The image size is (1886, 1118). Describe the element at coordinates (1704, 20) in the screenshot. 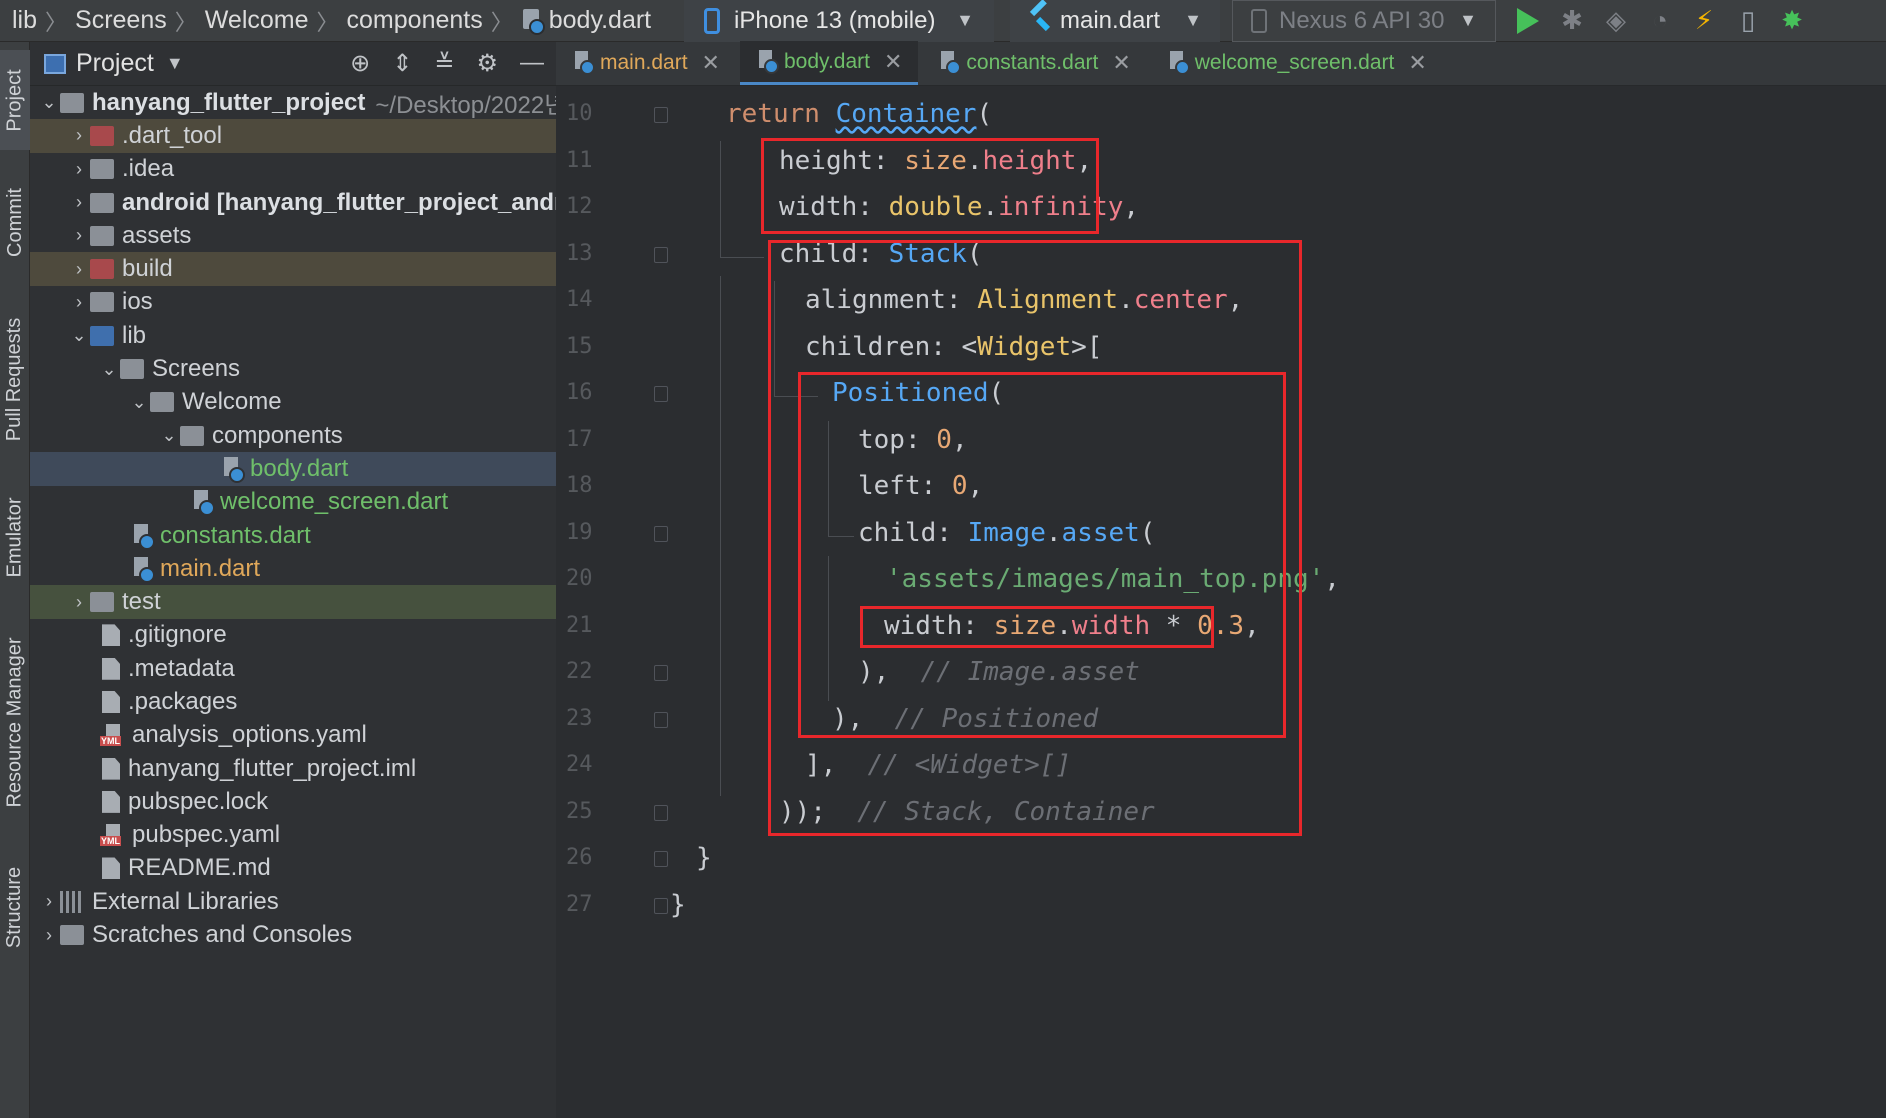

I see `hot-reload-button: ⚡` at that location.